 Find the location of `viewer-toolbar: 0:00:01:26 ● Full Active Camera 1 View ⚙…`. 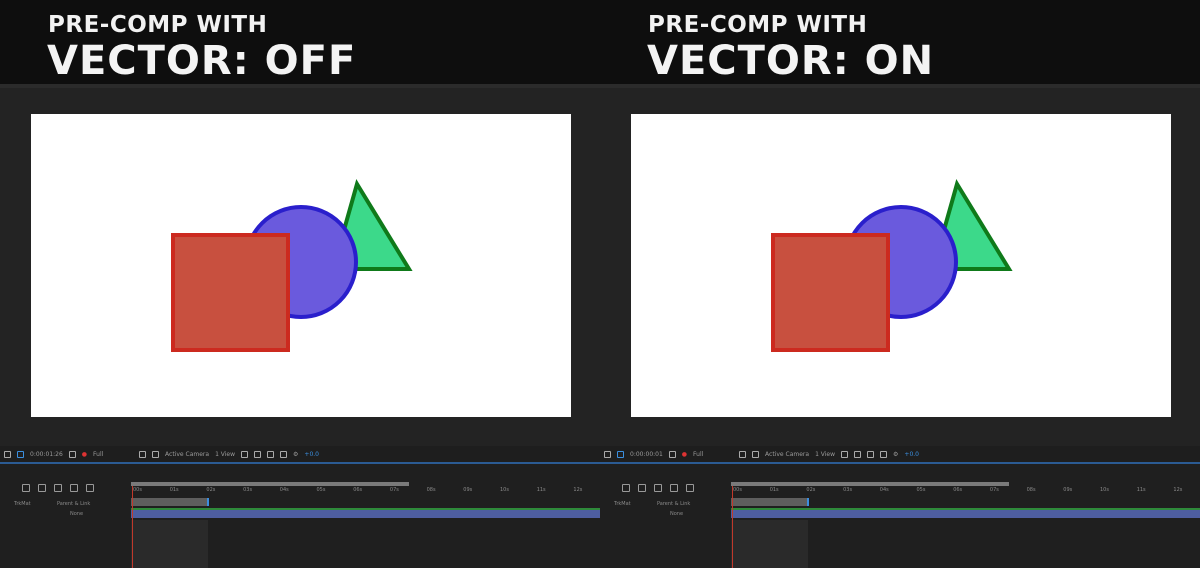

viewer-toolbar: 0:00:01:26 ● Full Active Camera 1 View ⚙… is located at coordinates (300, 454).